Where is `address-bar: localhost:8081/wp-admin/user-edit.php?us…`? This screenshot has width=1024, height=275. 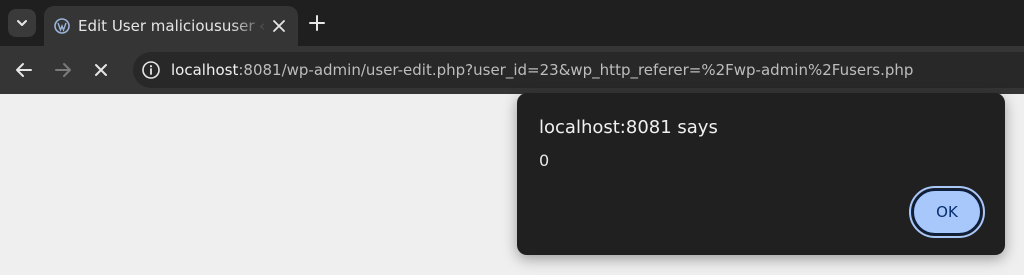
address-bar: localhost:8081/wp-admin/user-edit.php?us… is located at coordinates (578, 70).